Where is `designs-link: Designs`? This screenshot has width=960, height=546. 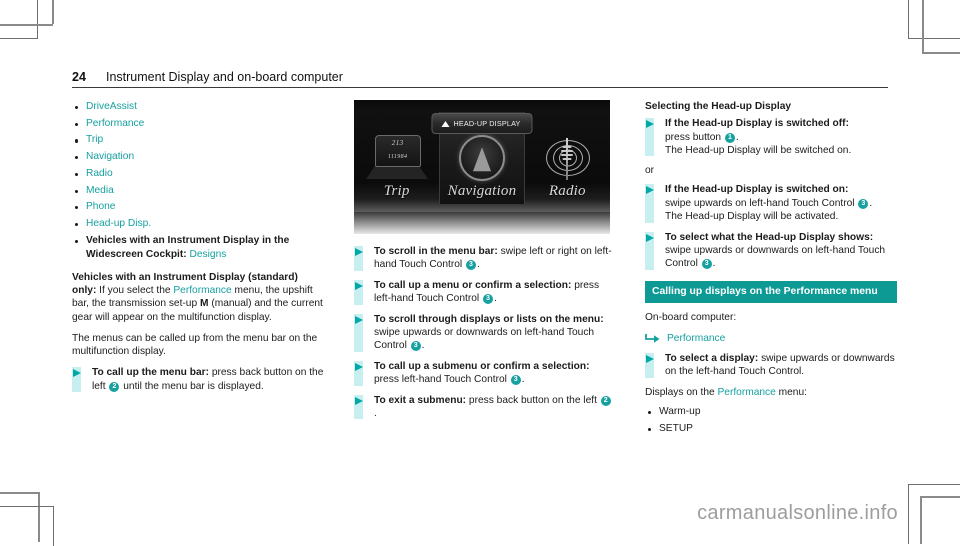 designs-link: Designs is located at coordinates (208, 254).